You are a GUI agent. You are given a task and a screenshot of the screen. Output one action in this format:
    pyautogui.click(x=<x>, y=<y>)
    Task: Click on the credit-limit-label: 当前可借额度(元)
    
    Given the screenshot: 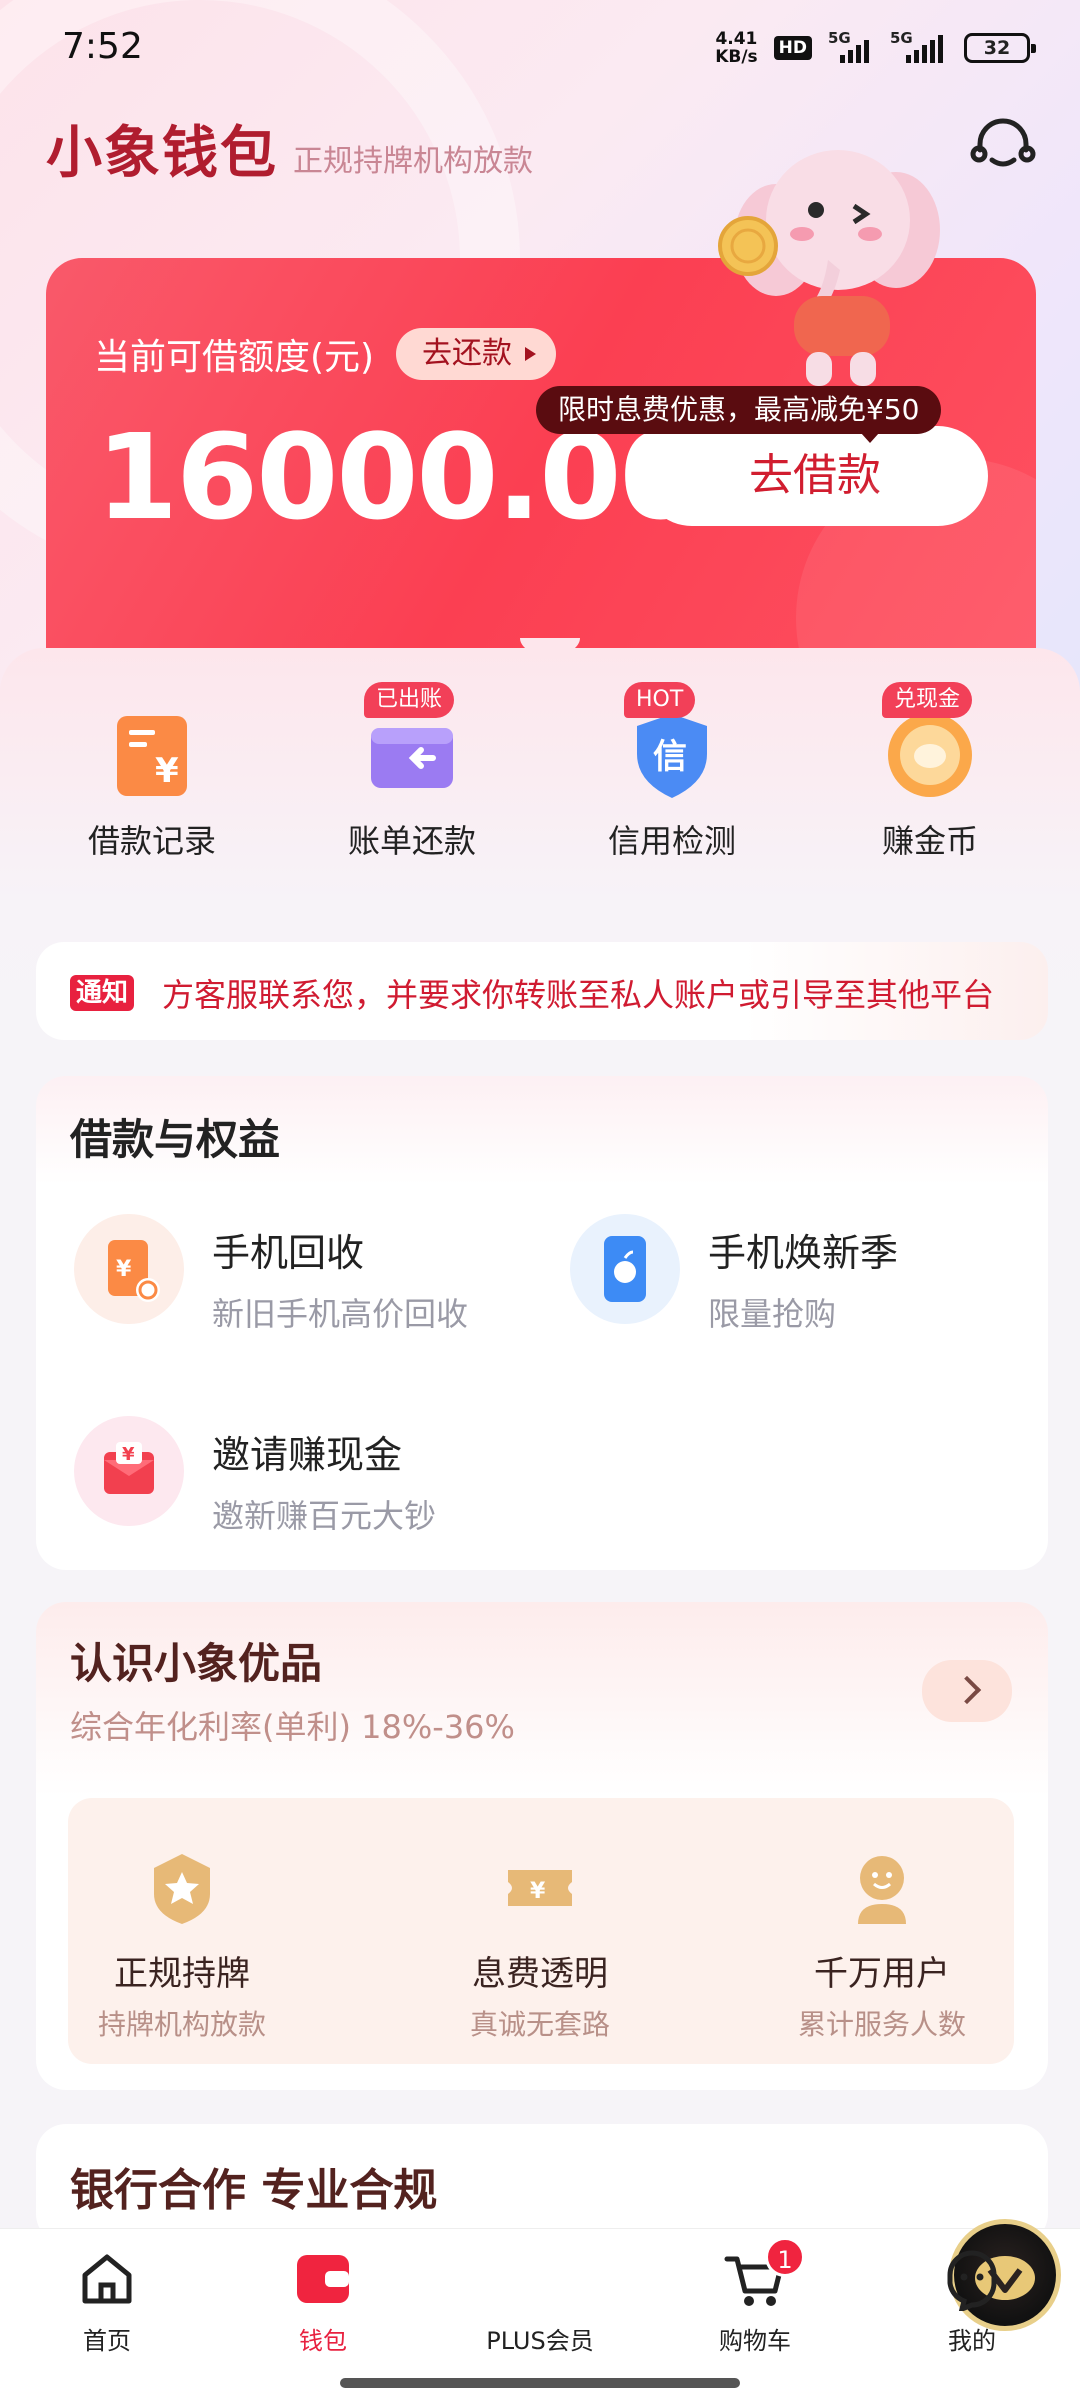 What is the action you would take?
    pyautogui.click(x=234, y=357)
    